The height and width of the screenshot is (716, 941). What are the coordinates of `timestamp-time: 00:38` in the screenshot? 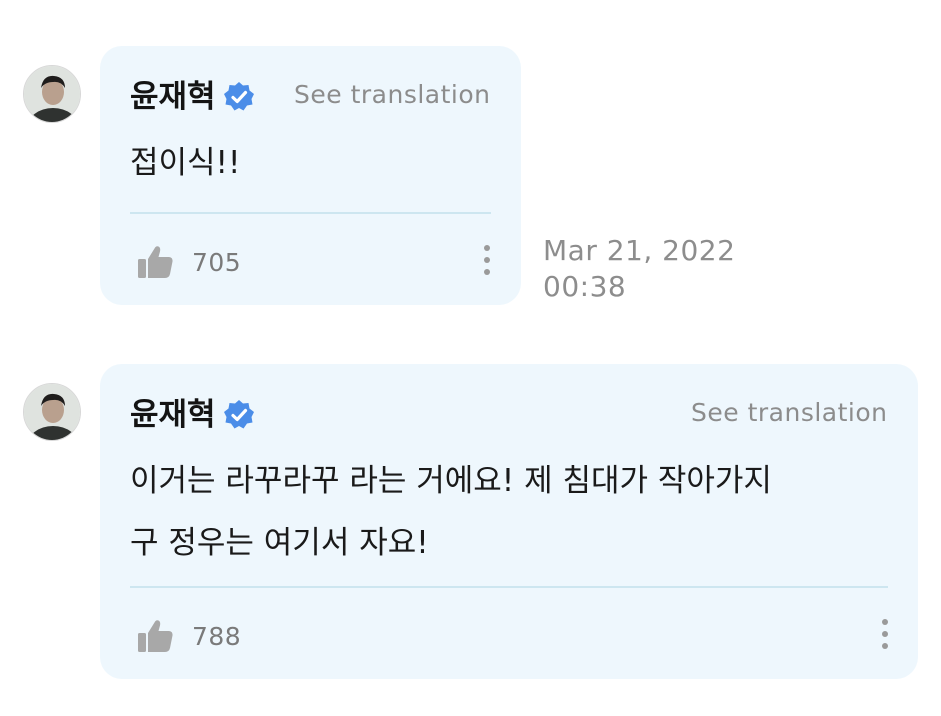 It's located at (585, 286).